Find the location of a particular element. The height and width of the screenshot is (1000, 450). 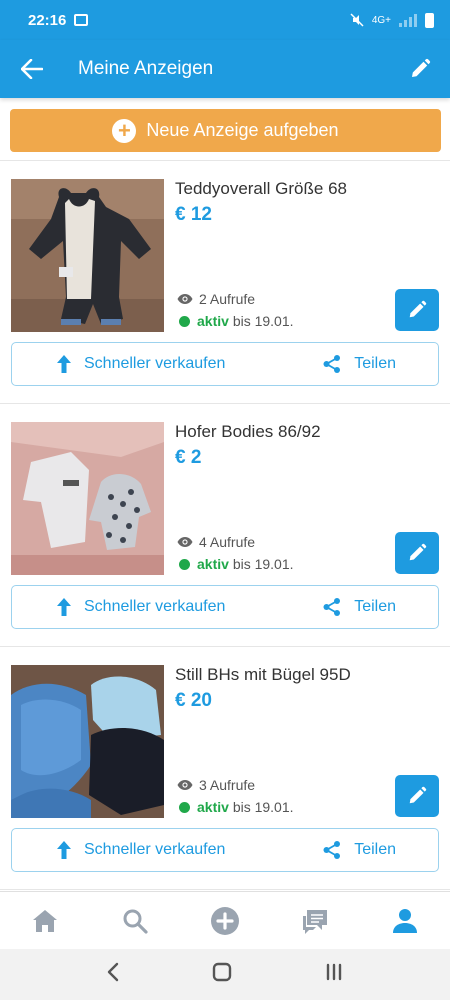

search-icon is located at coordinates (135, 921).